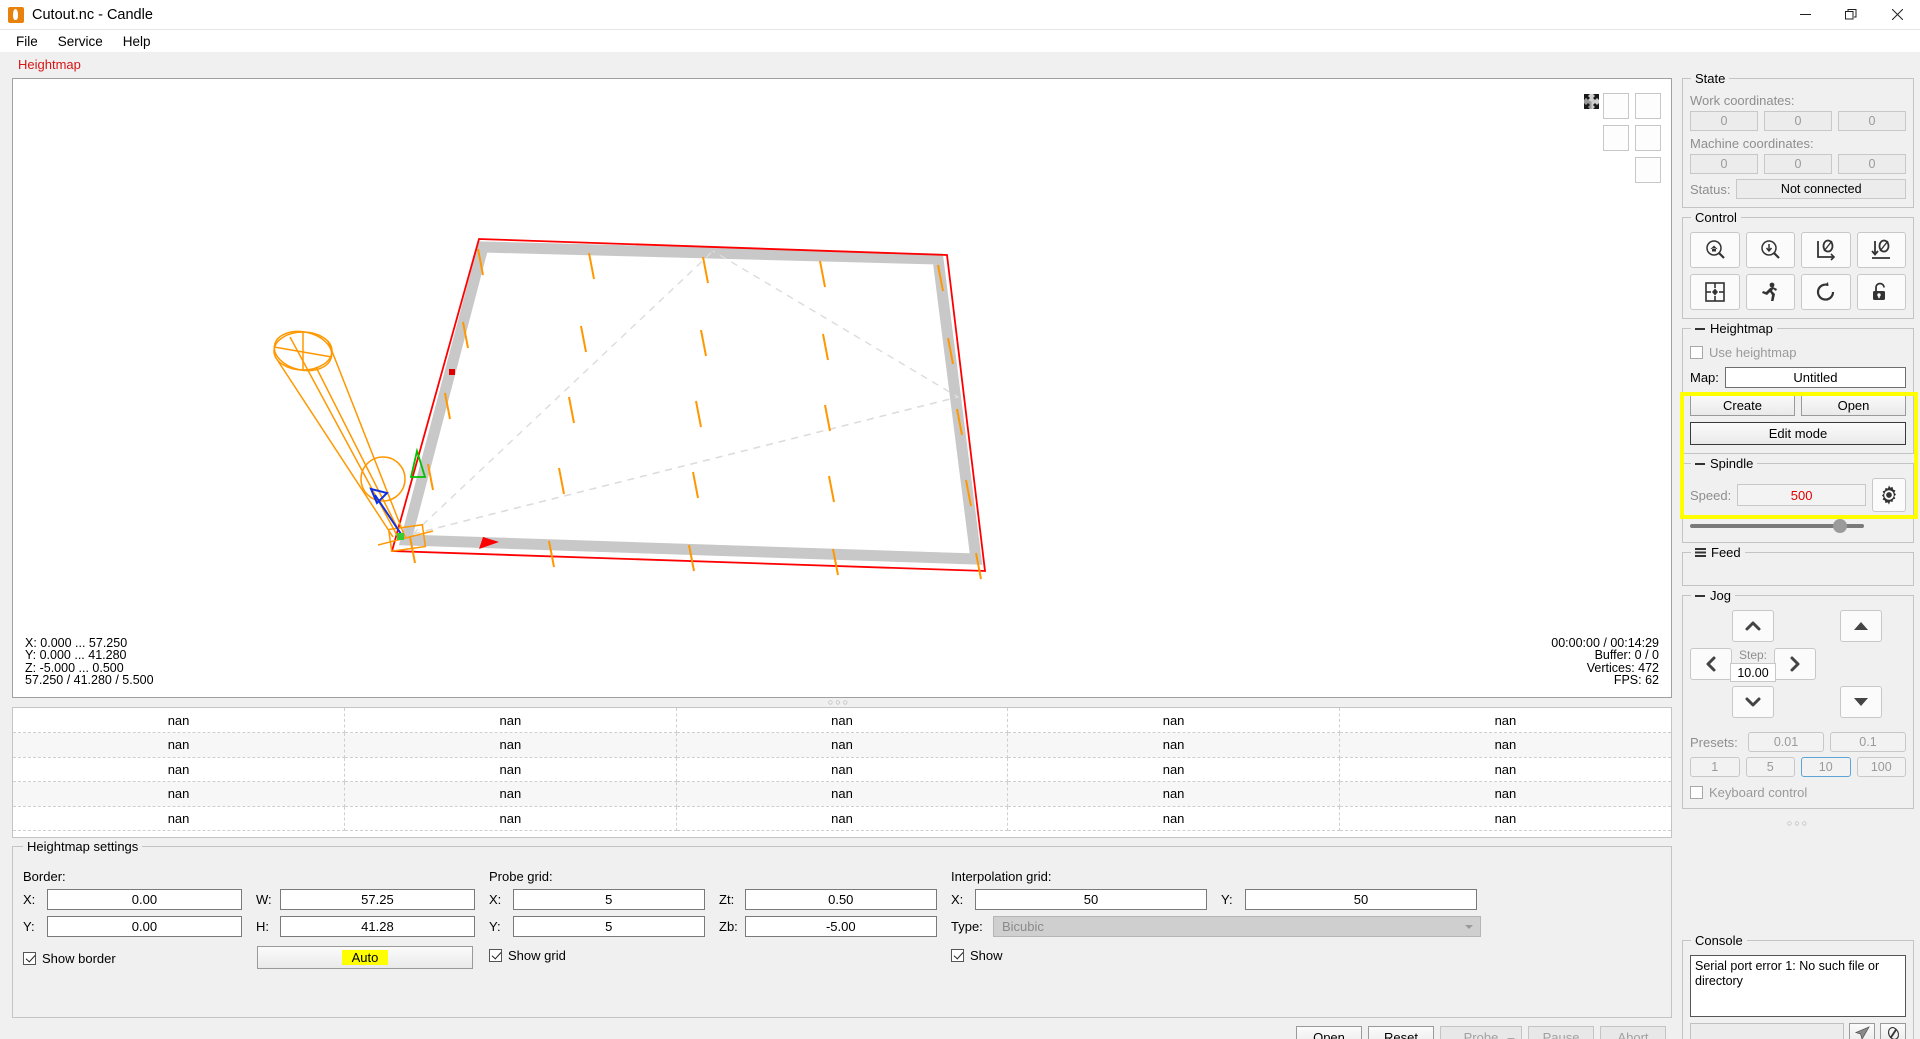 The image size is (1920, 1039). Describe the element at coordinates (1889, 495) in the screenshot. I see `gear-icon` at that location.